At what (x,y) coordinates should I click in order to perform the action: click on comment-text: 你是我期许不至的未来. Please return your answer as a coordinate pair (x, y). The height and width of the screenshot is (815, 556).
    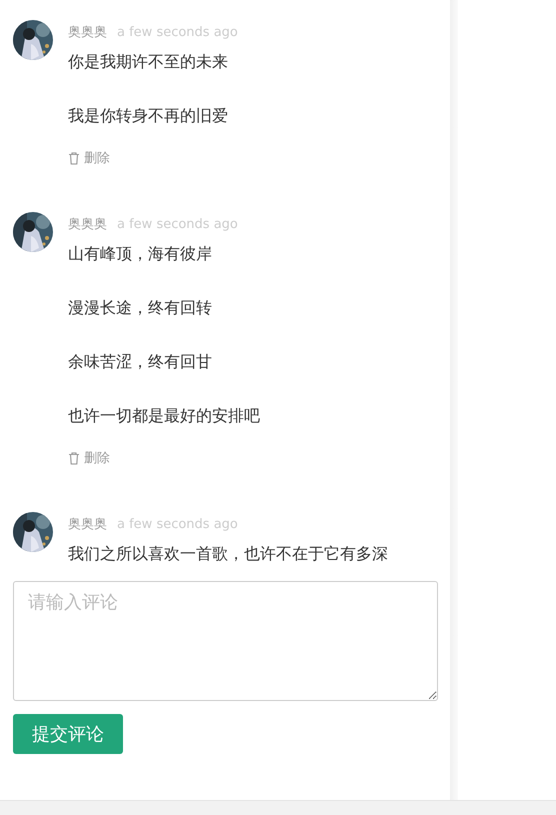
    Looking at the image, I should click on (148, 62).